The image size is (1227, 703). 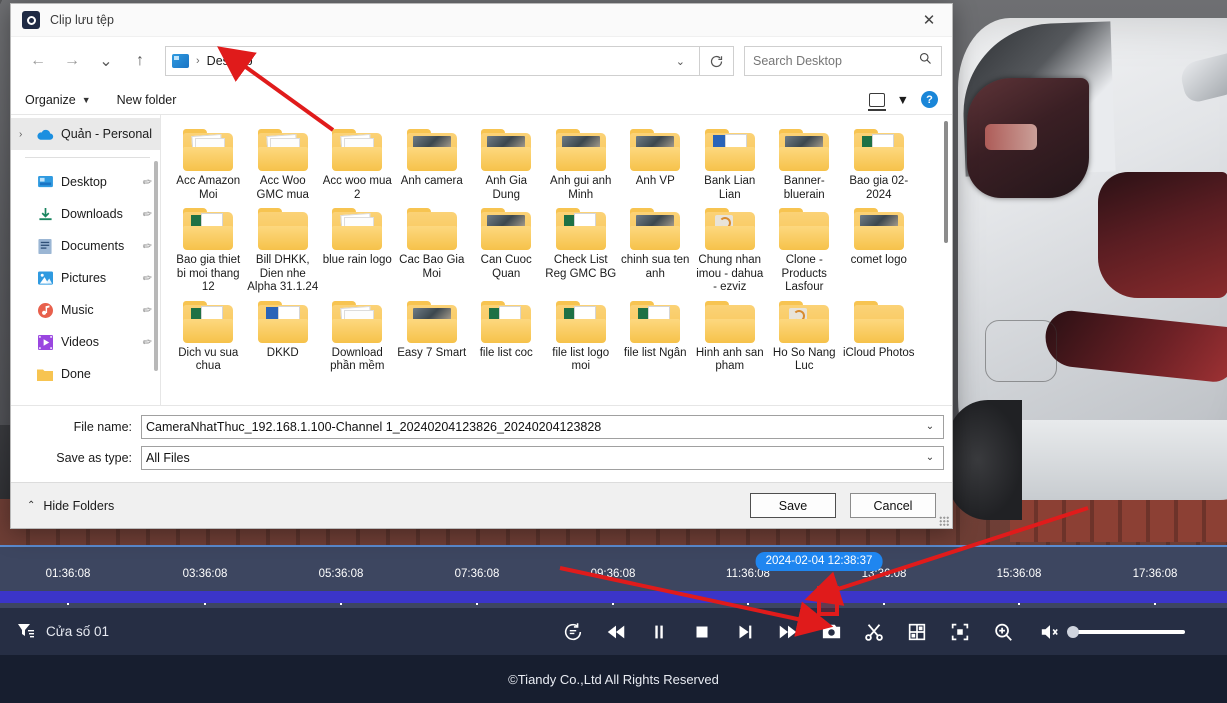 I want to click on sidebar-item-documents: Documents ✐, so click(x=85, y=246).